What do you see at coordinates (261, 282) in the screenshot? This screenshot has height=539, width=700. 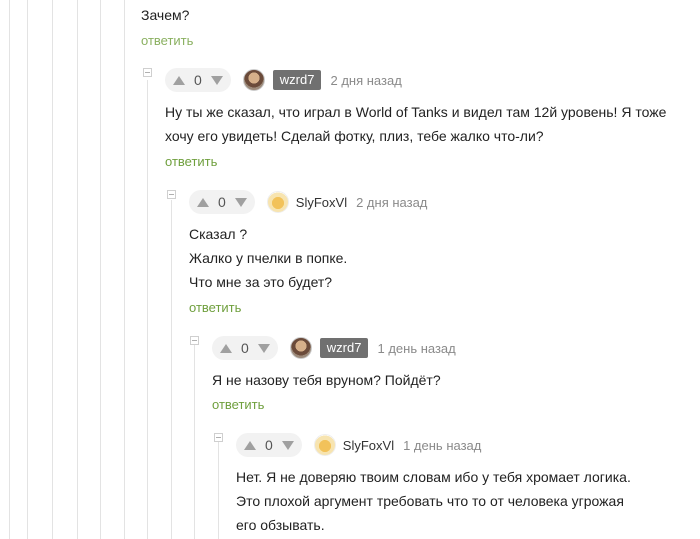 I see `comment-line: Что мне за это будет?` at bounding box center [261, 282].